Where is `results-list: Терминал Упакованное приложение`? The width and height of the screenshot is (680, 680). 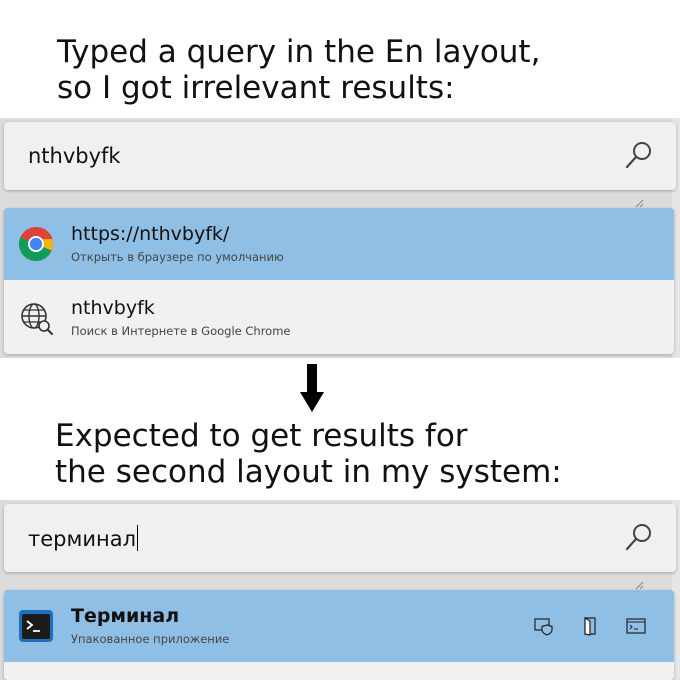
results-list: Терминал Упакованное приложение is located at coordinates (339, 635).